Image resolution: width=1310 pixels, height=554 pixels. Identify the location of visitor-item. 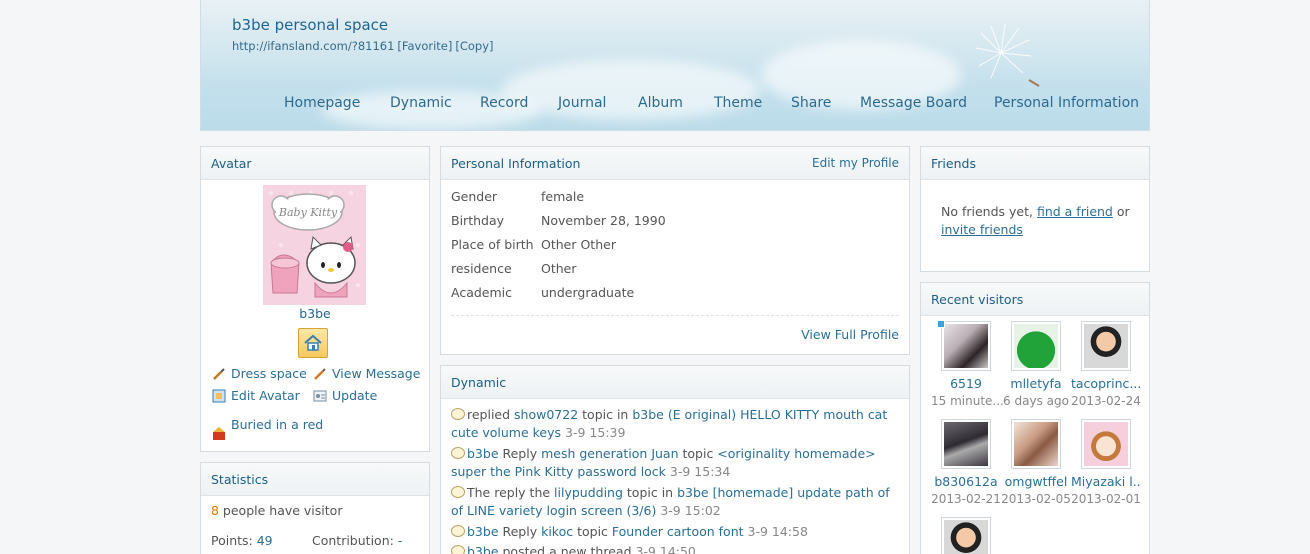
(966, 535).